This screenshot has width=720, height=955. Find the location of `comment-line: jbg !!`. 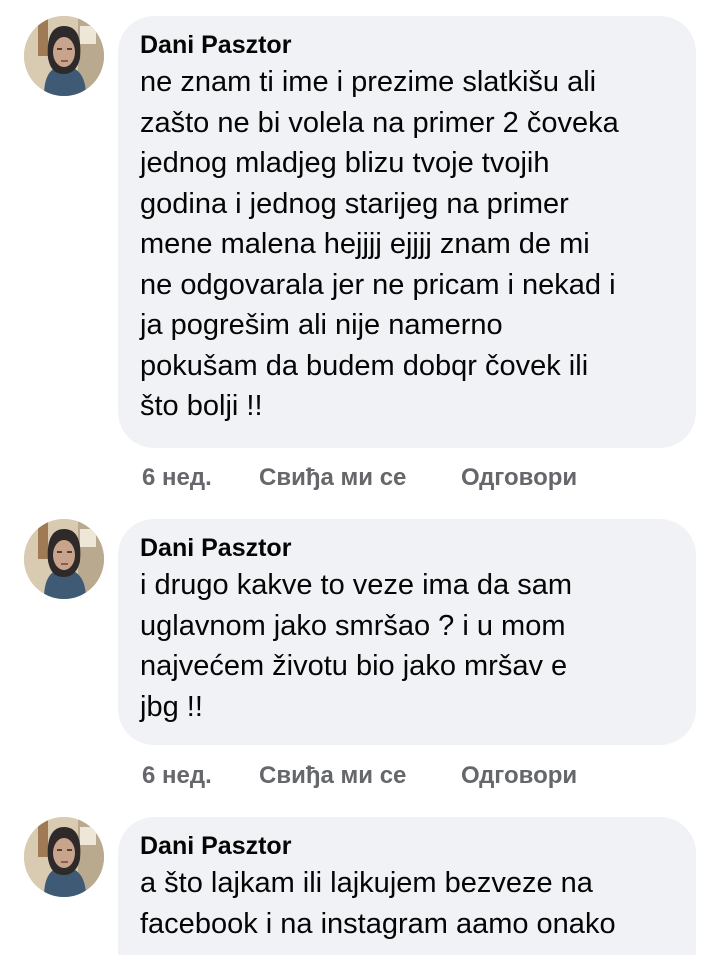

comment-line: jbg !! is located at coordinates (171, 706).